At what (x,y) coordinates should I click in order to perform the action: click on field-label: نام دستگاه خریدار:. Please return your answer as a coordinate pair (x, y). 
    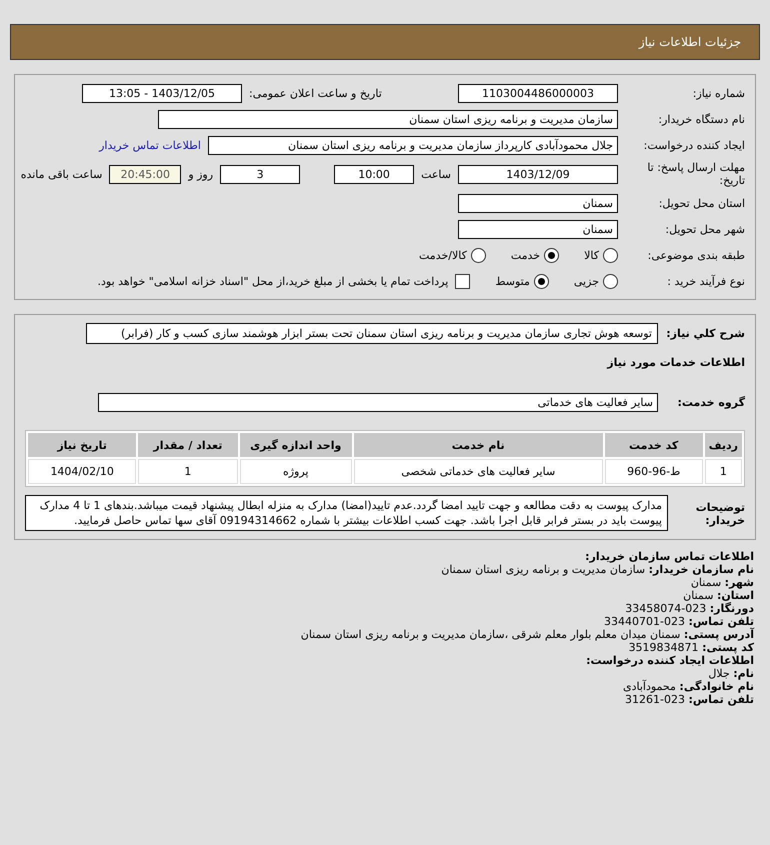
    Looking at the image, I should click on (701, 119).